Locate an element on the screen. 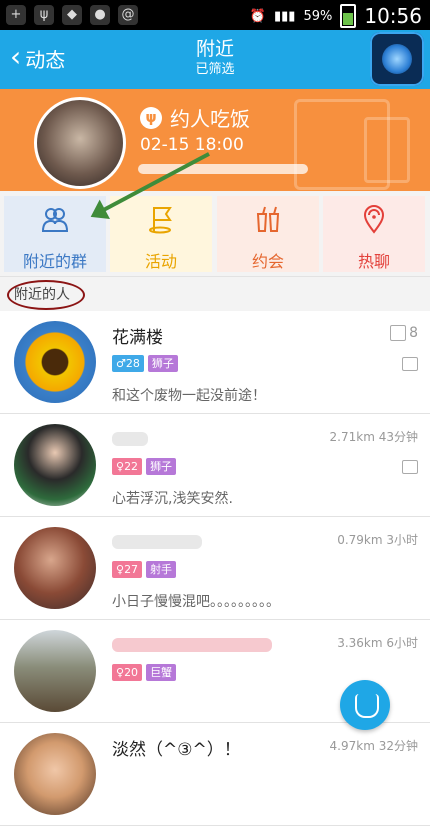 Image resolution: width=430 pixels, height=826 pixels. app-icon: ● is located at coordinates (100, 15).